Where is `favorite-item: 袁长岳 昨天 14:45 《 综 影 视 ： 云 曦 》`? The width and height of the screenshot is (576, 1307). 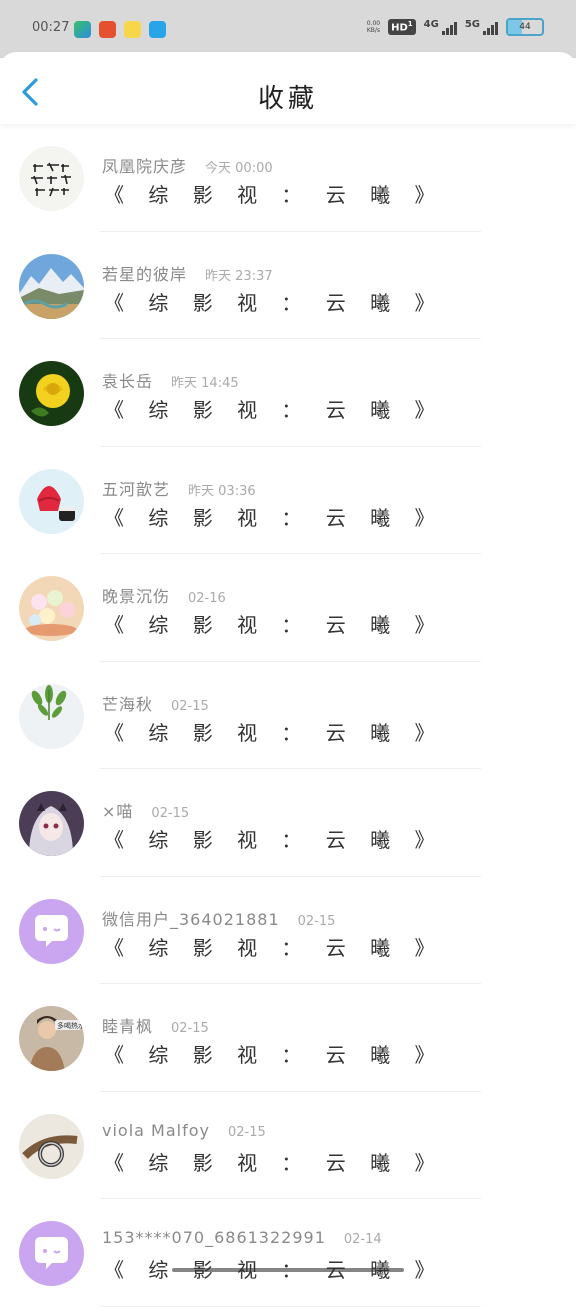 favorite-item: 袁长岳 昨天 14:45 《 综 影 视 ： 云 曦 》 is located at coordinates (288, 393).